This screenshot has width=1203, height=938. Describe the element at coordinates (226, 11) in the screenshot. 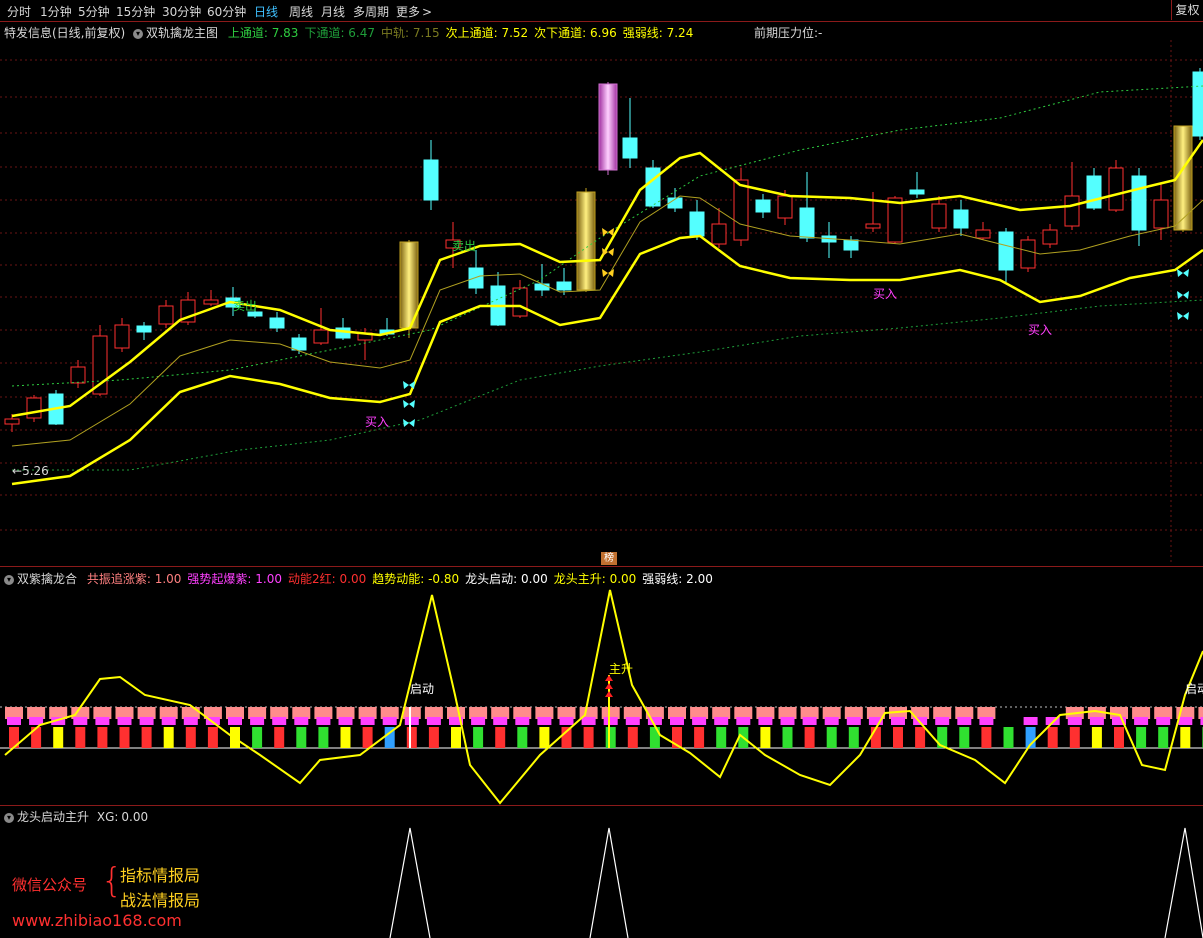

I see `period-60min: 60分钟` at that location.